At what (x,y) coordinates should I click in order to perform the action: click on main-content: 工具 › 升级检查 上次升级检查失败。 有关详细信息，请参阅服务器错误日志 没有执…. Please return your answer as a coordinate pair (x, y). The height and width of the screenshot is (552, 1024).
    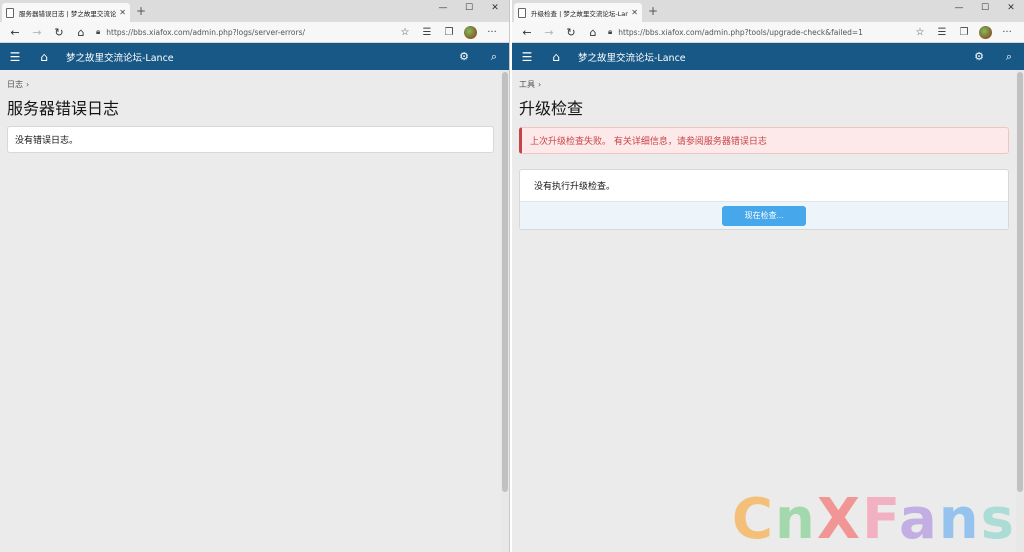
    Looking at the image, I should click on (764, 150).